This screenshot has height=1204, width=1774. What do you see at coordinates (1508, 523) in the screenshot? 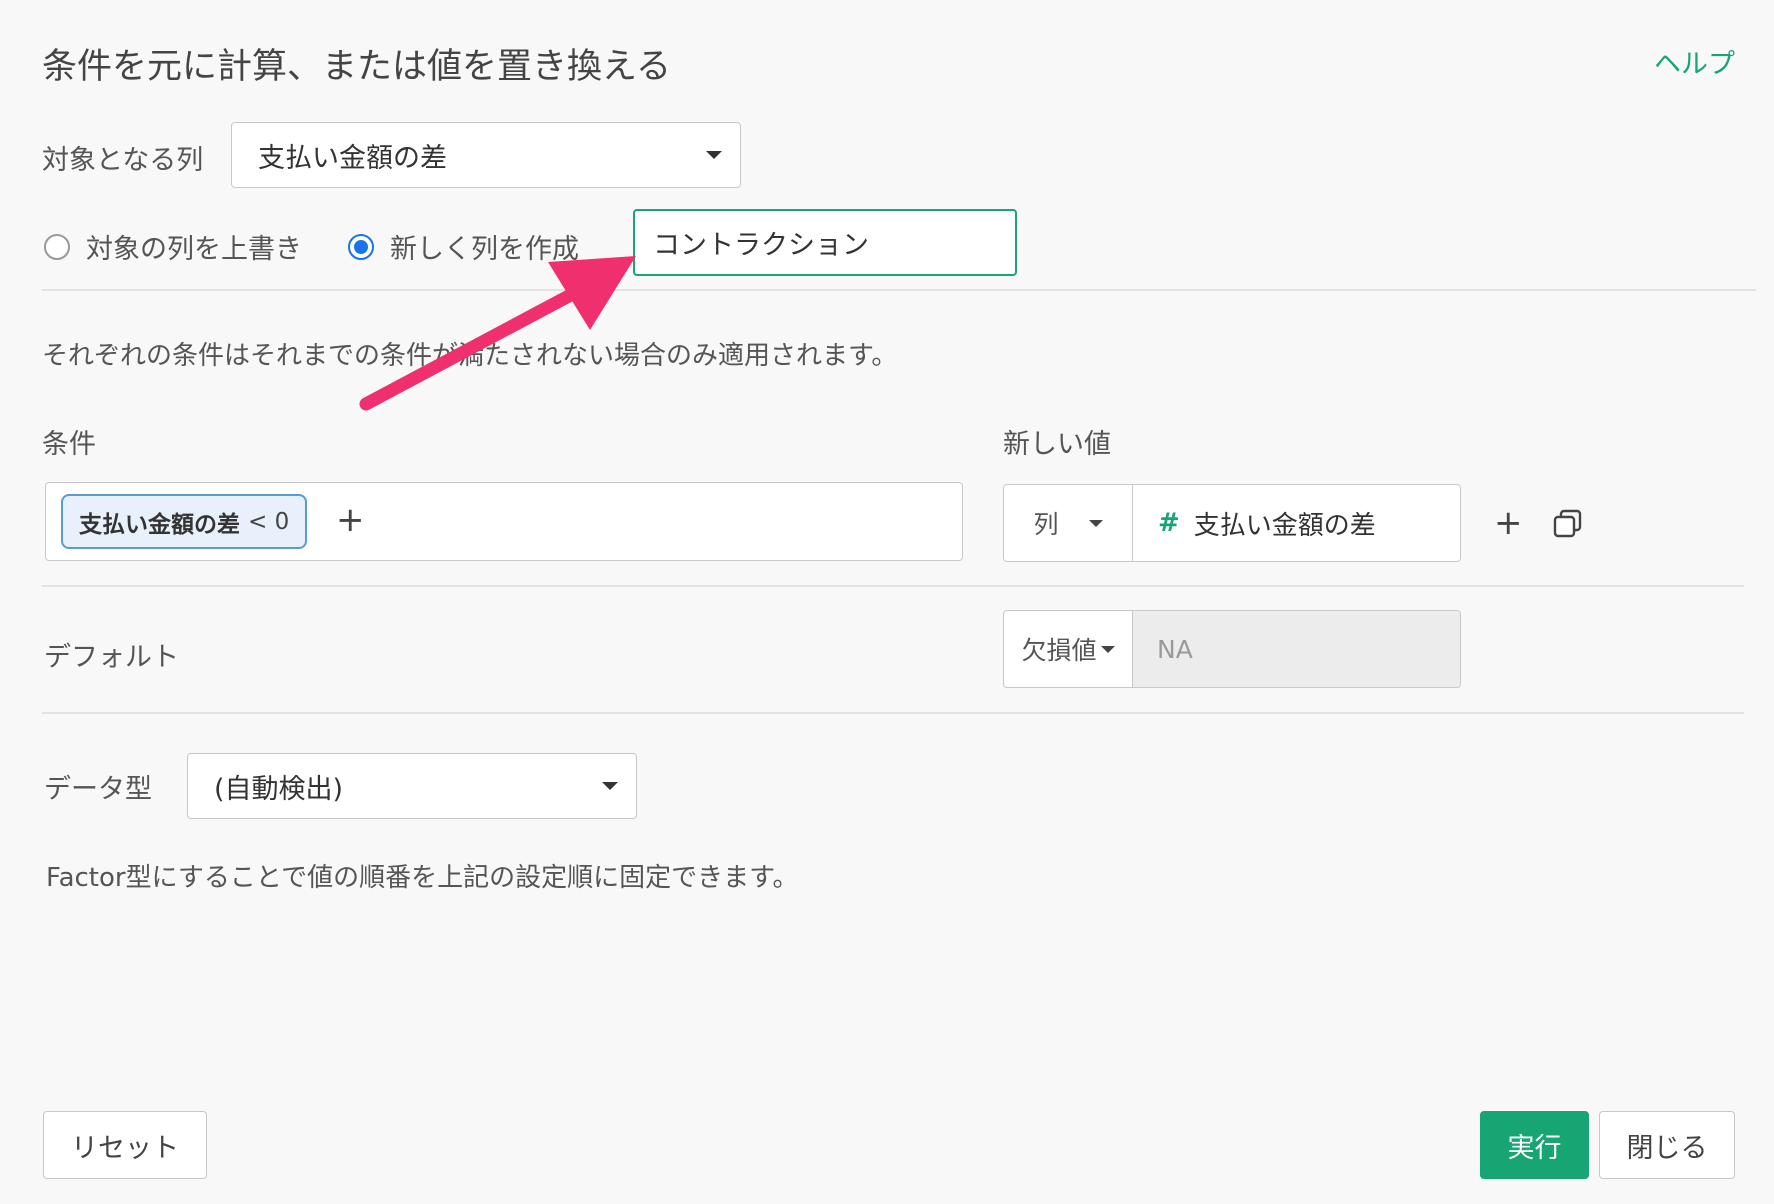
I see `add-row-plus-icon: +` at bounding box center [1508, 523].